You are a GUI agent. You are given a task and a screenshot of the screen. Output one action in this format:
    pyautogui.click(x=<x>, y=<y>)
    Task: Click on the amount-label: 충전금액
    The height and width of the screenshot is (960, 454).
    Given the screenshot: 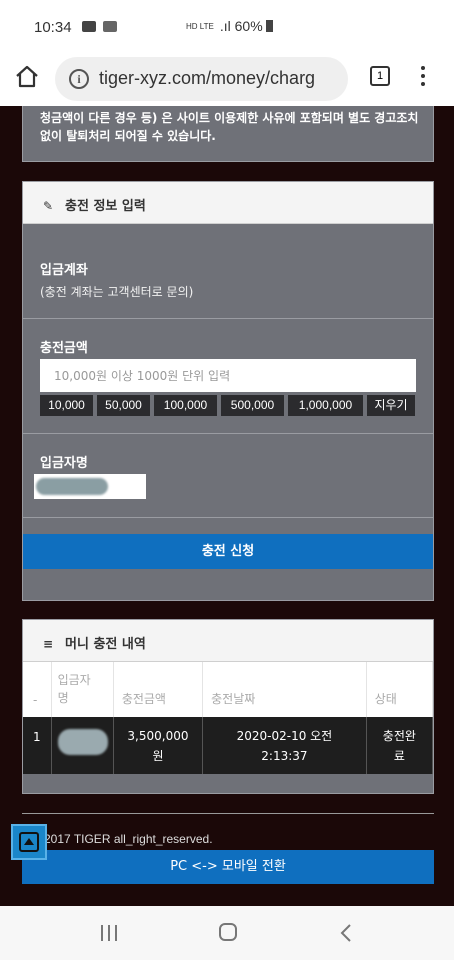 What is the action you would take?
    pyautogui.click(x=64, y=348)
    